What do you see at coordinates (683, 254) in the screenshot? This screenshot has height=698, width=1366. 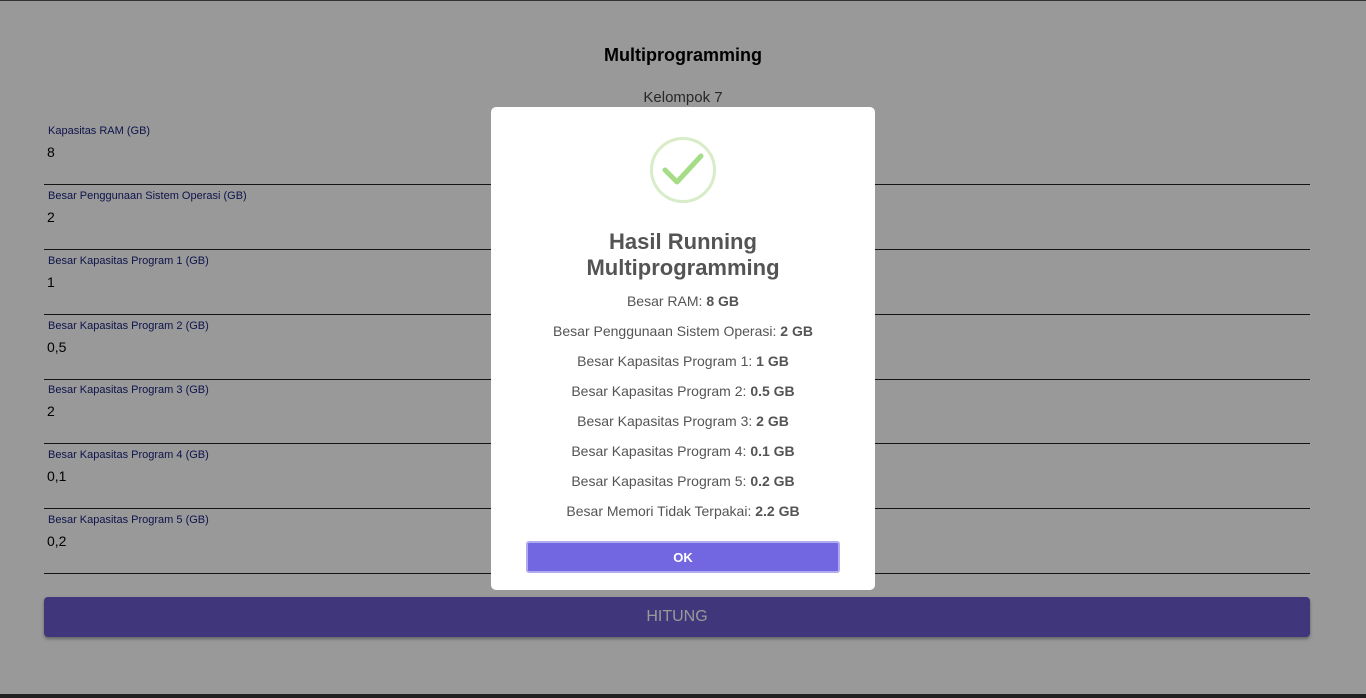 I see `dialog-title: Hasil Running Multiprogramming` at bounding box center [683, 254].